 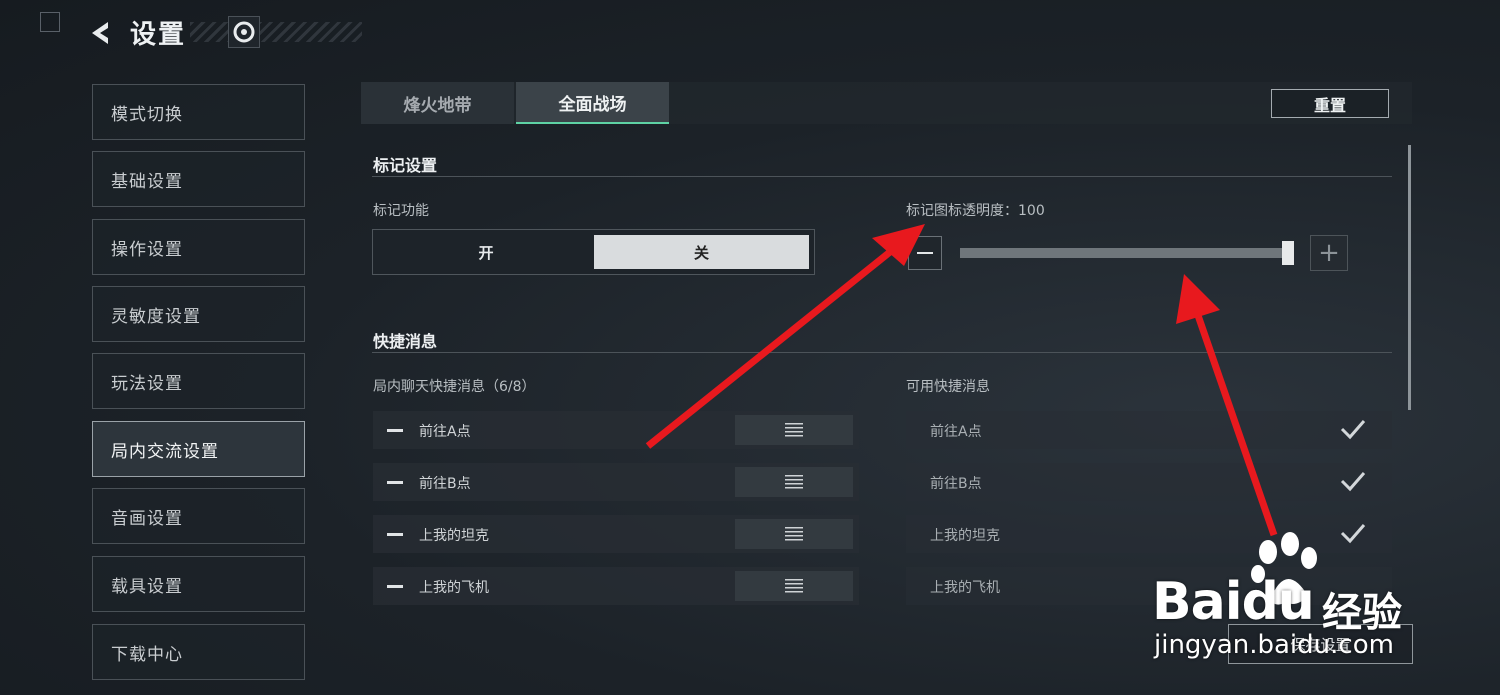 What do you see at coordinates (1288, 253) in the screenshot?
I see `slider-handle` at bounding box center [1288, 253].